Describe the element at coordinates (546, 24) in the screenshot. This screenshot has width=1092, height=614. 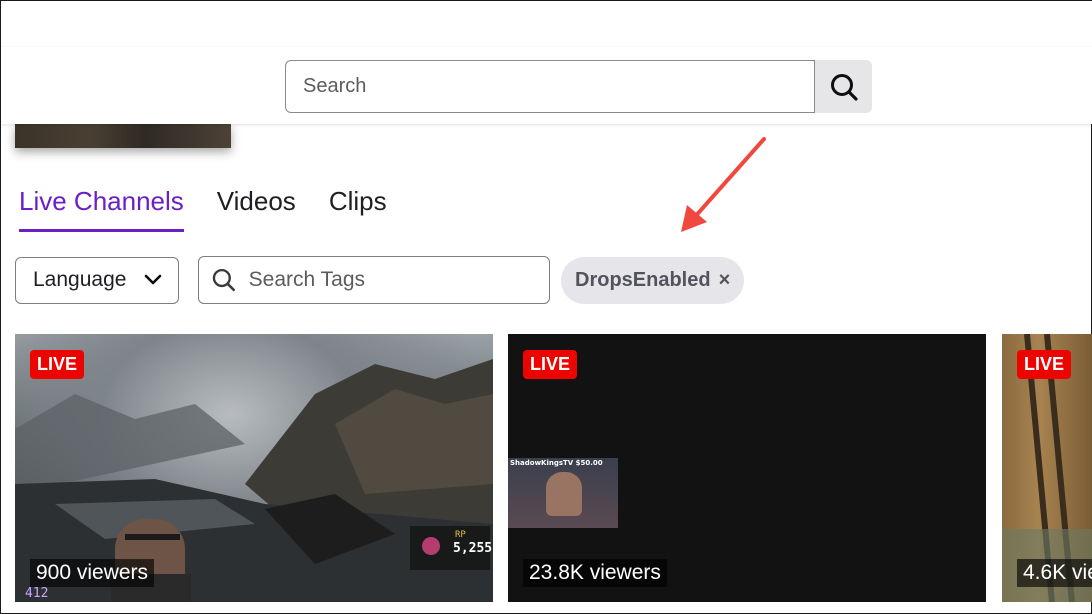
I see `browser-top-bar` at that location.